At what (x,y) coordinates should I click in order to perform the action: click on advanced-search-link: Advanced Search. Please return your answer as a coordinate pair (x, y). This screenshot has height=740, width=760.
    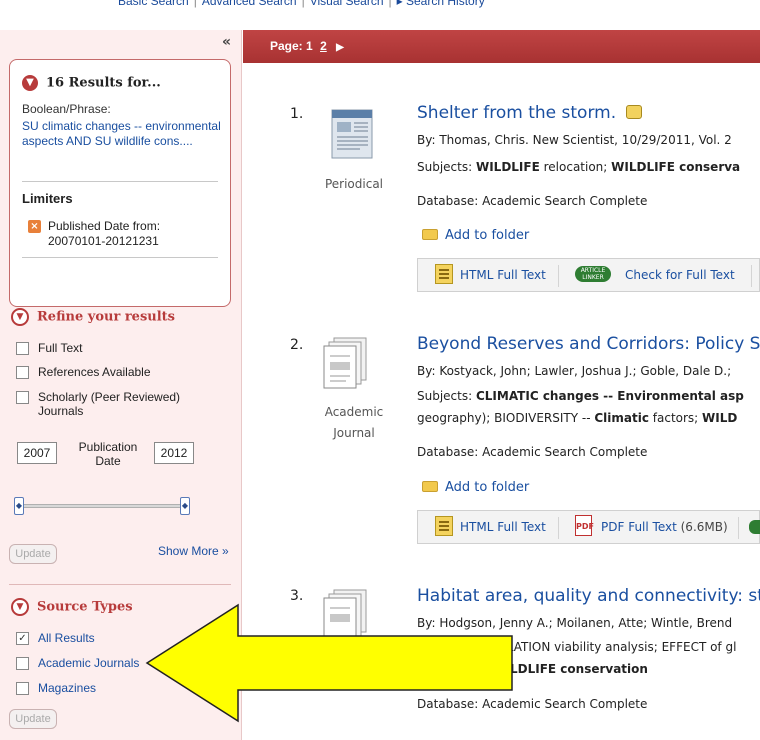
    Looking at the image, I should click on (249, 4).